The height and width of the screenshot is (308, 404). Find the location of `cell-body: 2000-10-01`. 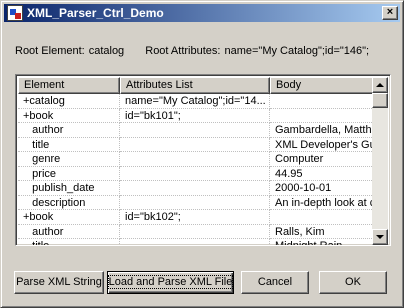

cell-body: 2000-10-01 is located at coordinates (322, 188).